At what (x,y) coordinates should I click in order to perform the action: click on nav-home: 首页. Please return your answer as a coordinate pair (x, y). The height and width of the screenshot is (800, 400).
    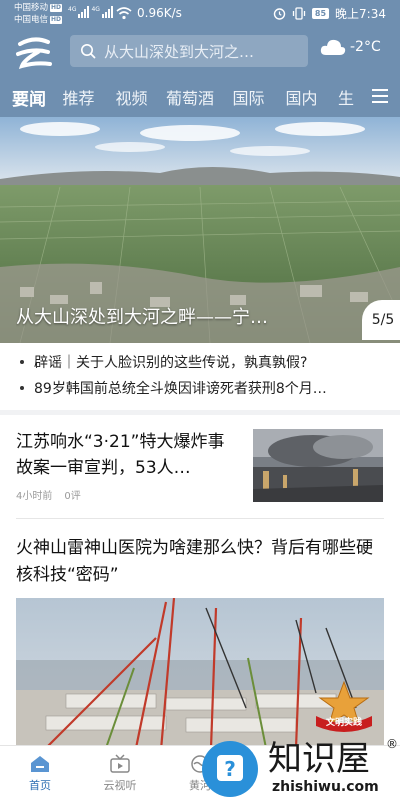
    Looking at the image, I should click on (40, 773).